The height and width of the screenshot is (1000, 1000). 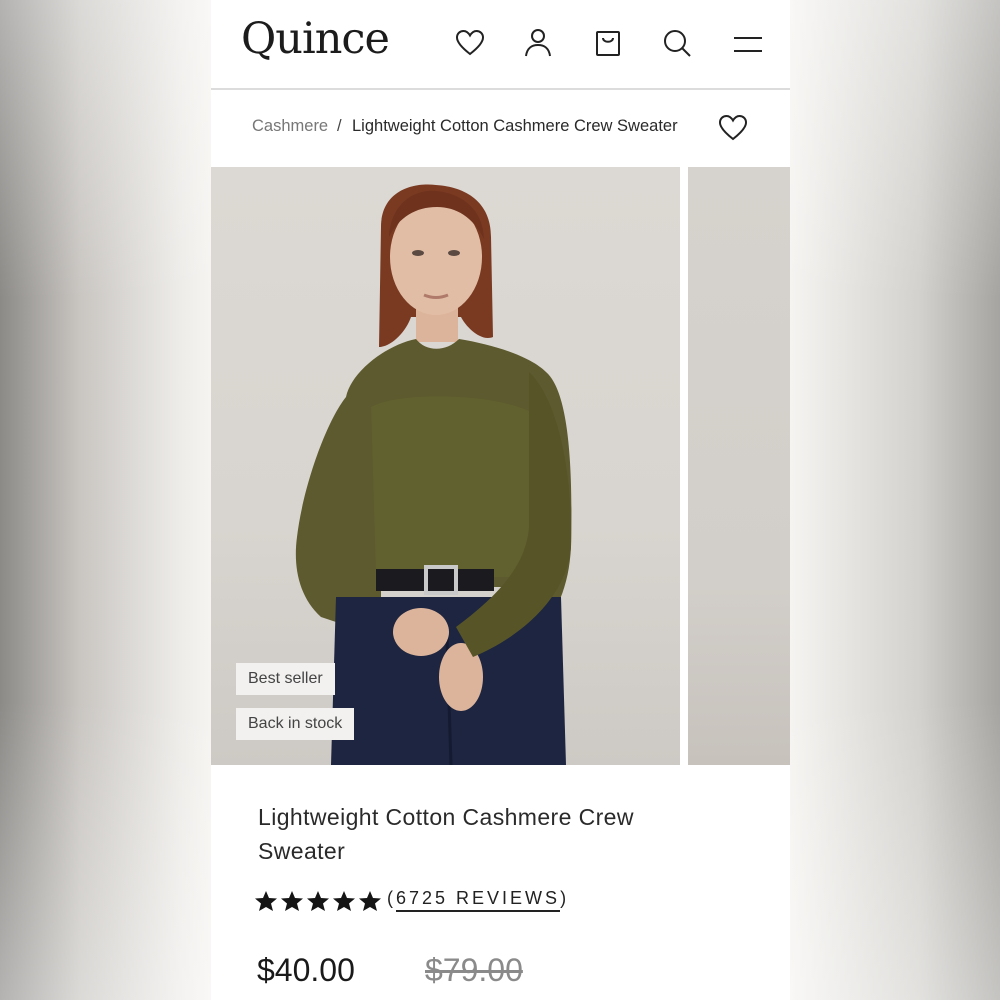 I want to click on sale-price: $40.00, so click(x=306, y=970).